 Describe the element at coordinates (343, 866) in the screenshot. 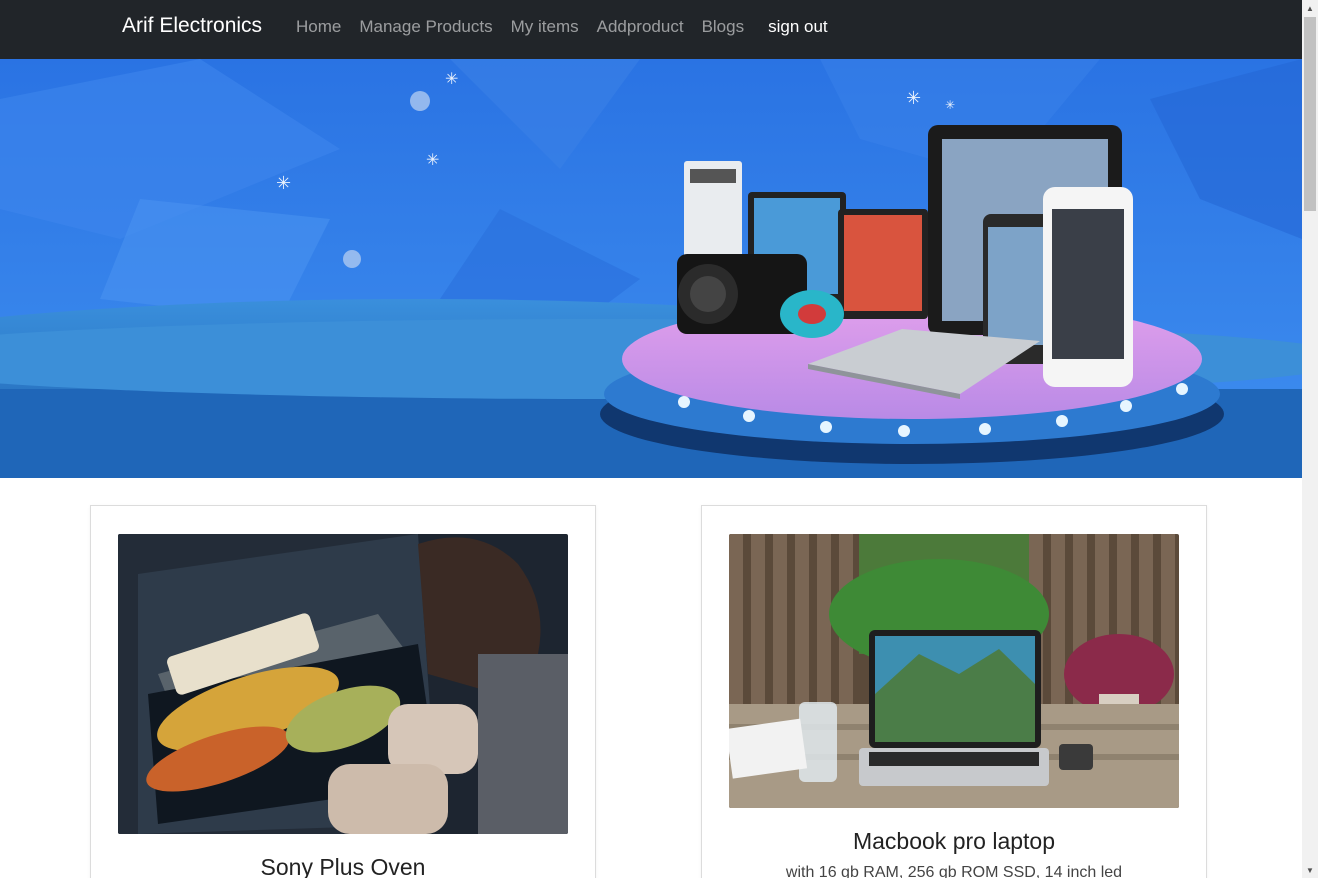

I see `product-title: Sony Plus Oven` at that location.